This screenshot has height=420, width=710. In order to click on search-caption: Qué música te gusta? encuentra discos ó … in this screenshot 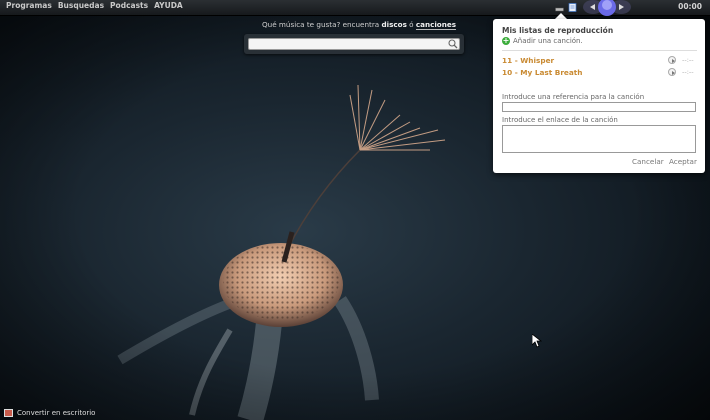, I will do `click(359, 25)`.